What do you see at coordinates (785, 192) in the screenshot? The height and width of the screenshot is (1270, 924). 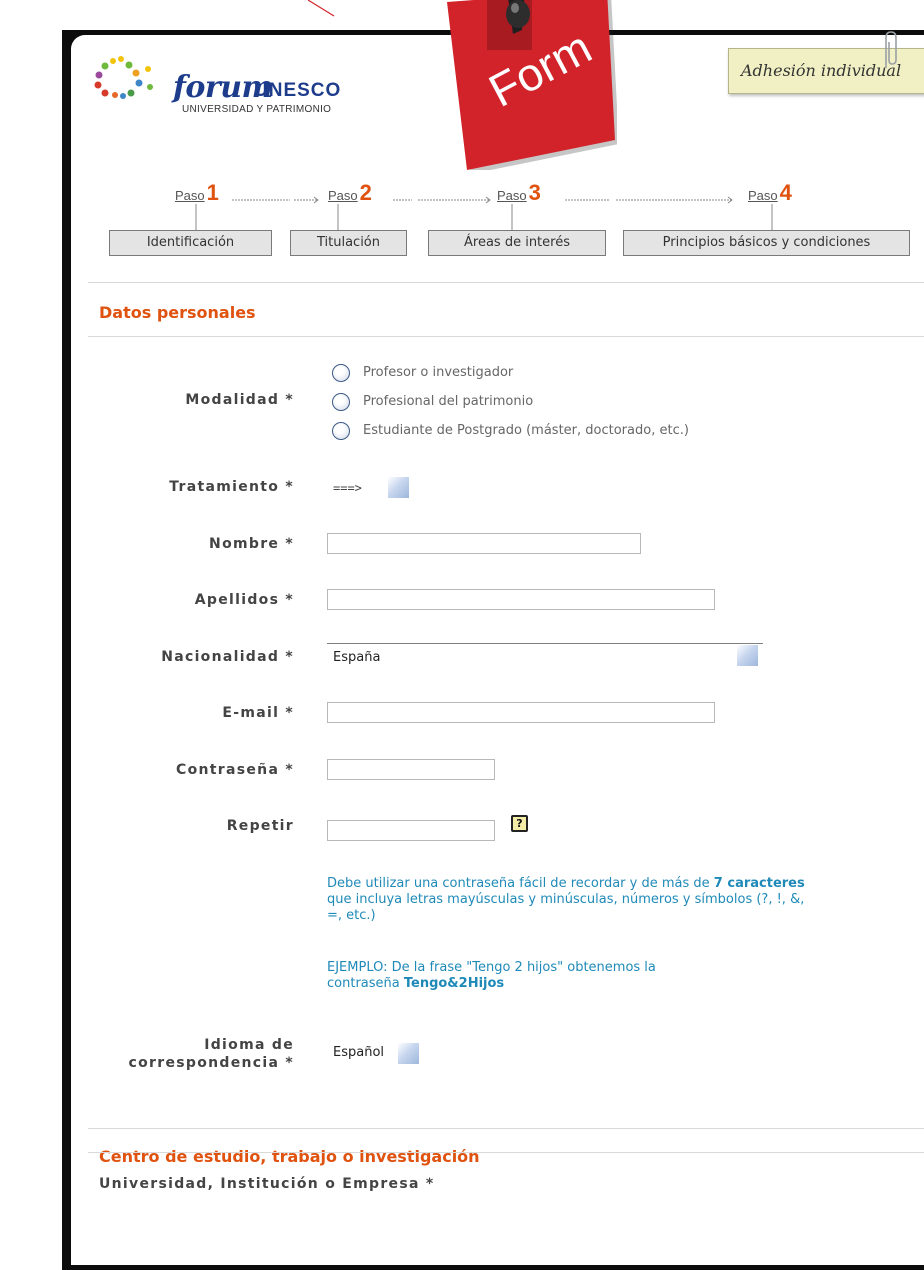 I see `step-4-number: 4` at bounding box center [785, 192].